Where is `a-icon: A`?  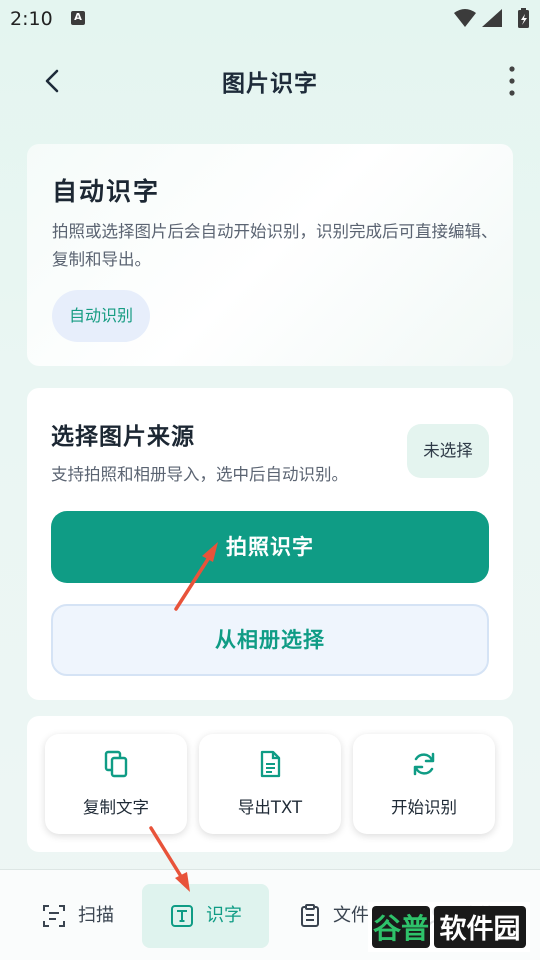
a-icon: A is located at coordinates (78, 18).